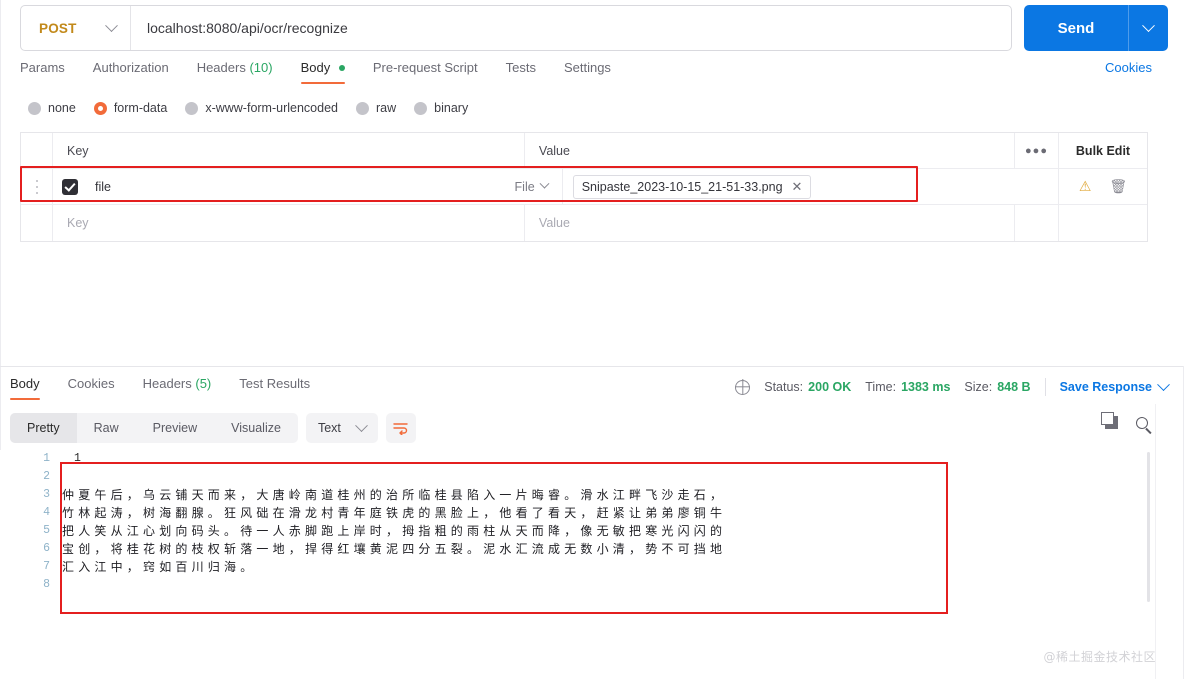 The height and width of the screenshot is (679, 1184). I want to click on vertical-scrollbar, so click(1148, 527).